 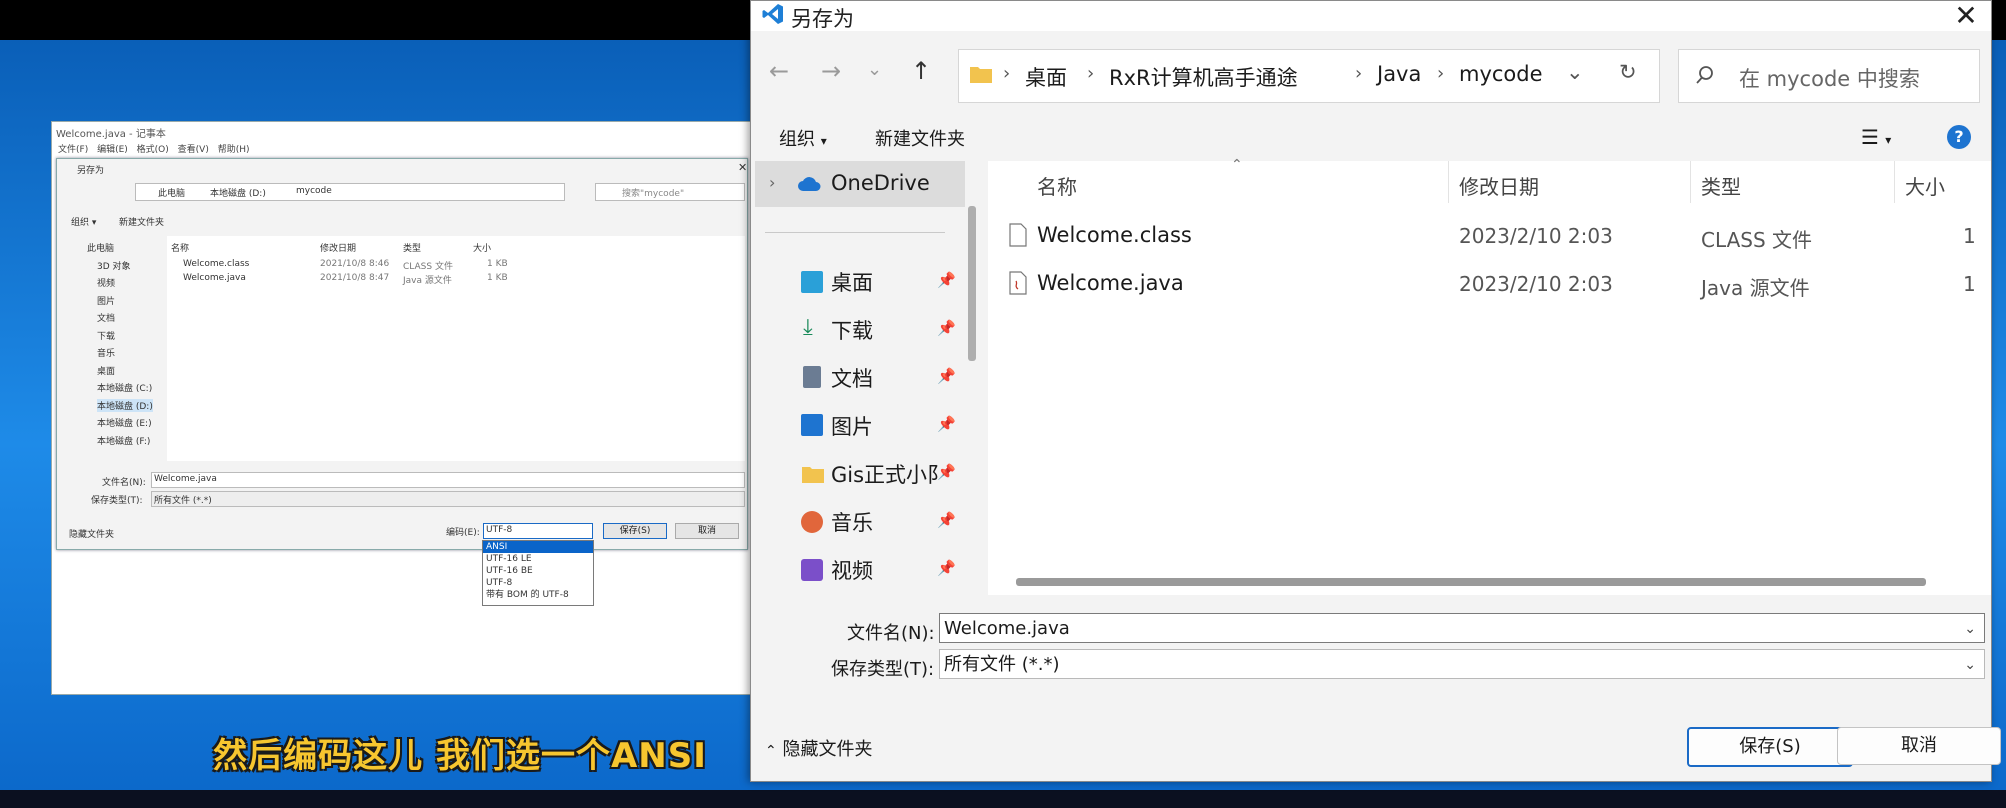 I want to click on small-close-icon: ✕, so click(x=742, y=167).